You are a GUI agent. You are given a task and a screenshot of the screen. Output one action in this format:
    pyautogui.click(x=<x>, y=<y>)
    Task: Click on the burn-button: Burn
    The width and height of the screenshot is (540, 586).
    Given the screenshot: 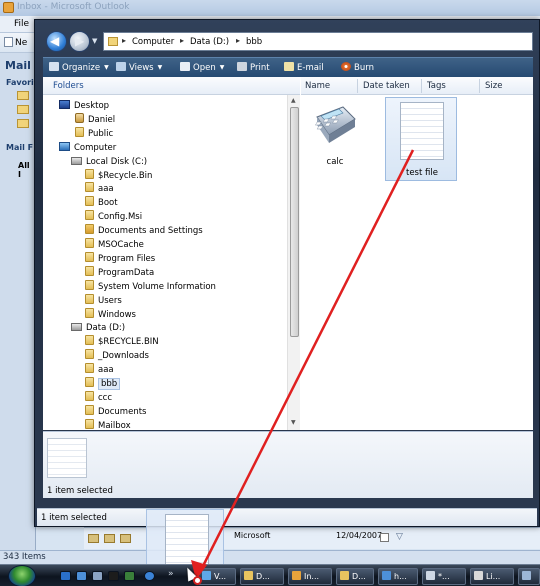 What is the action you would take?
    pyautogui.click(x=357, y=68)
    